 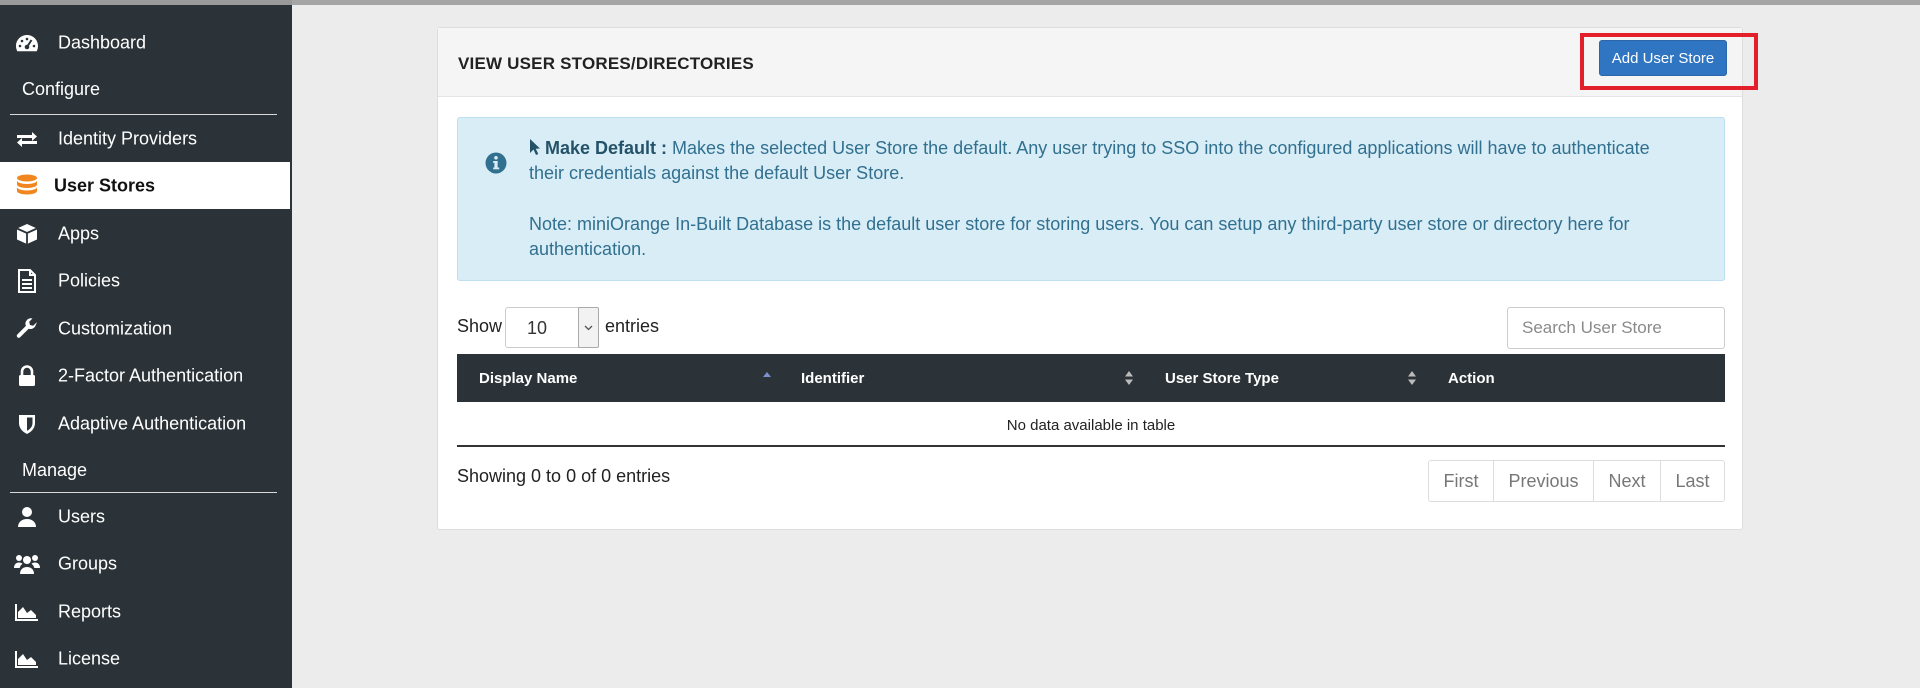 What do you see at coordinates (552, 327) in the screenshot?
I see `entries-per-page-select: 10` at bounding box center [552, 327].